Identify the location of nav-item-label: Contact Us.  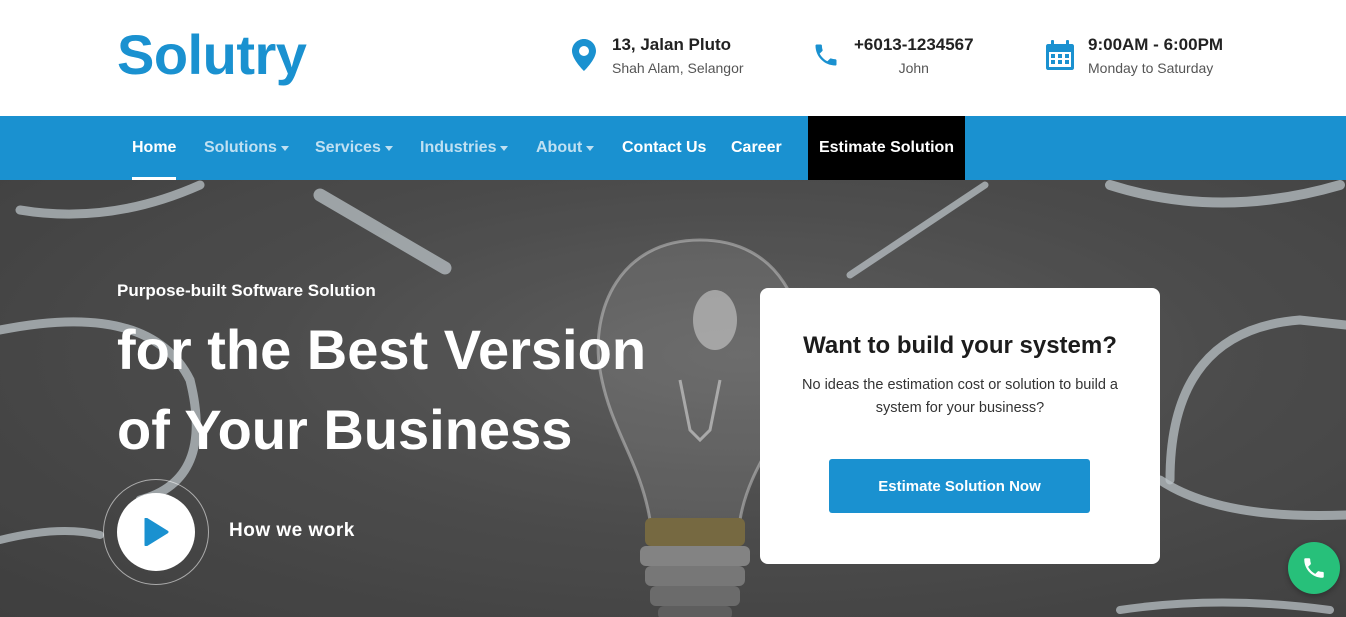
(664, 147).